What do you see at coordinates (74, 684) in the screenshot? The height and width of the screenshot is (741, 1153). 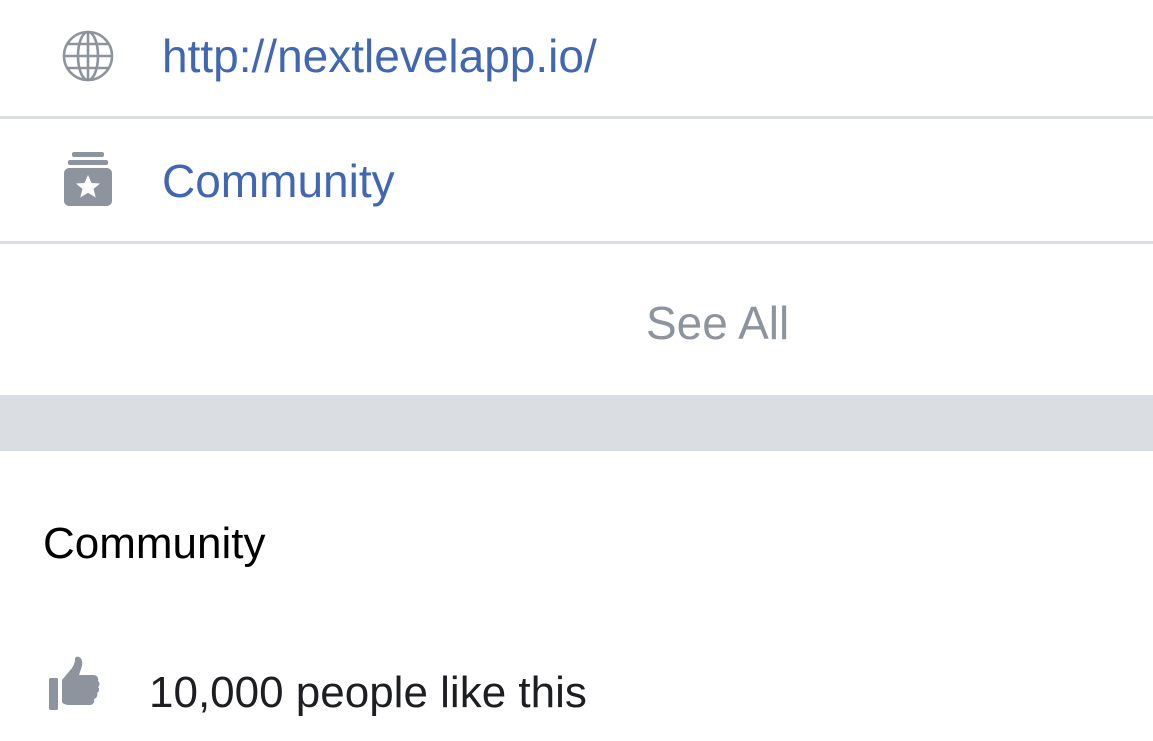 I see `thumbs-up-icon` at bounding box center [74, 684].